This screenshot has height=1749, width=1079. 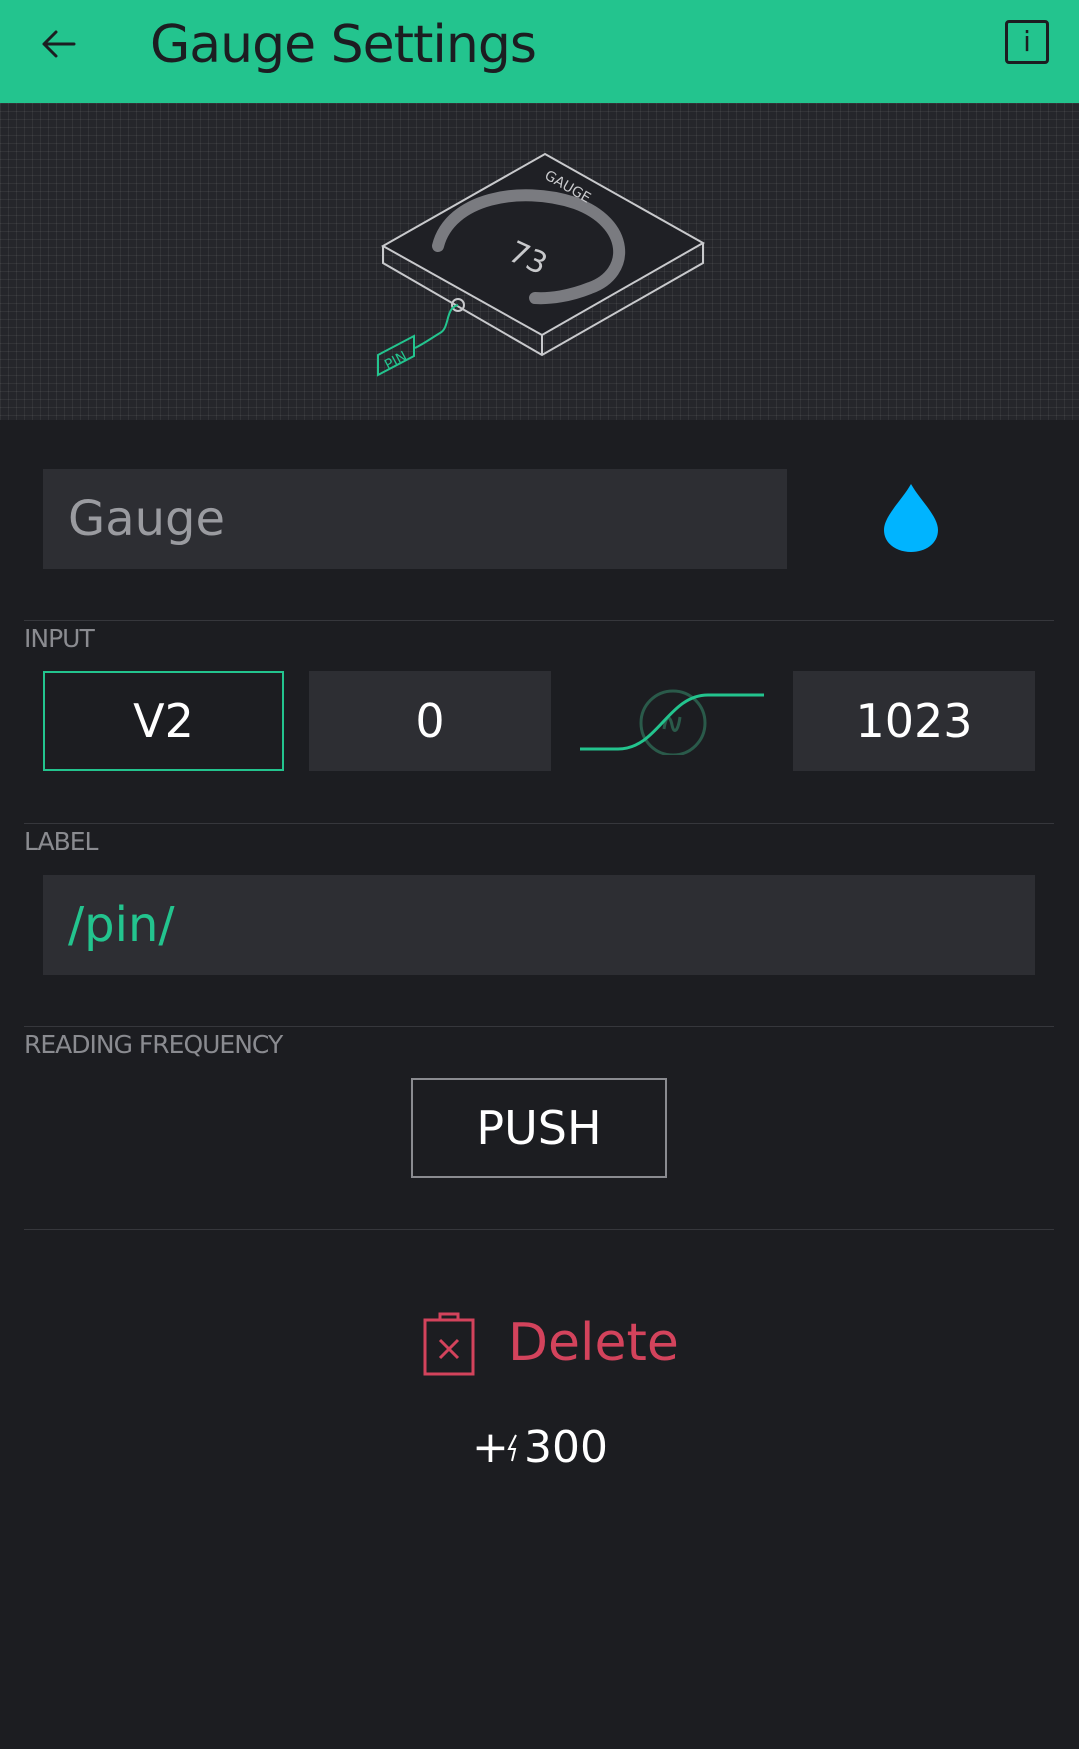 I want to click on color-picker-button, so click(x=911, y=518).